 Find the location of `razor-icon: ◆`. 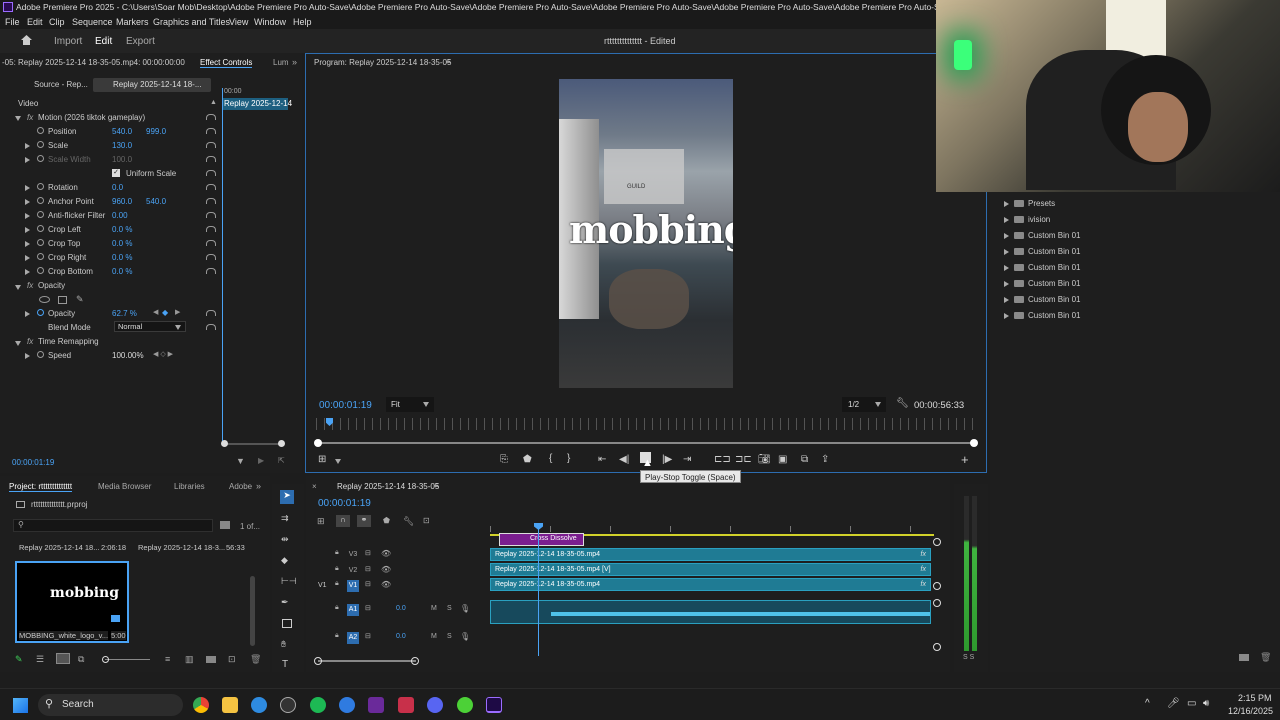

razor-icon: ◆ is located at coordinates (284, 560).